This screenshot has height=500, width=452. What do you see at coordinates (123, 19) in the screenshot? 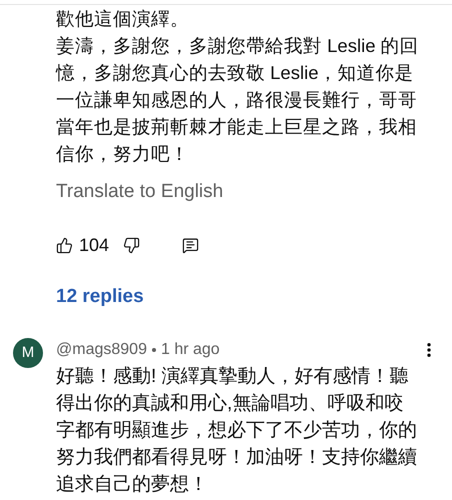
I see `comment-text: 歡他這個演繹。` at bounding box center [123, 19].